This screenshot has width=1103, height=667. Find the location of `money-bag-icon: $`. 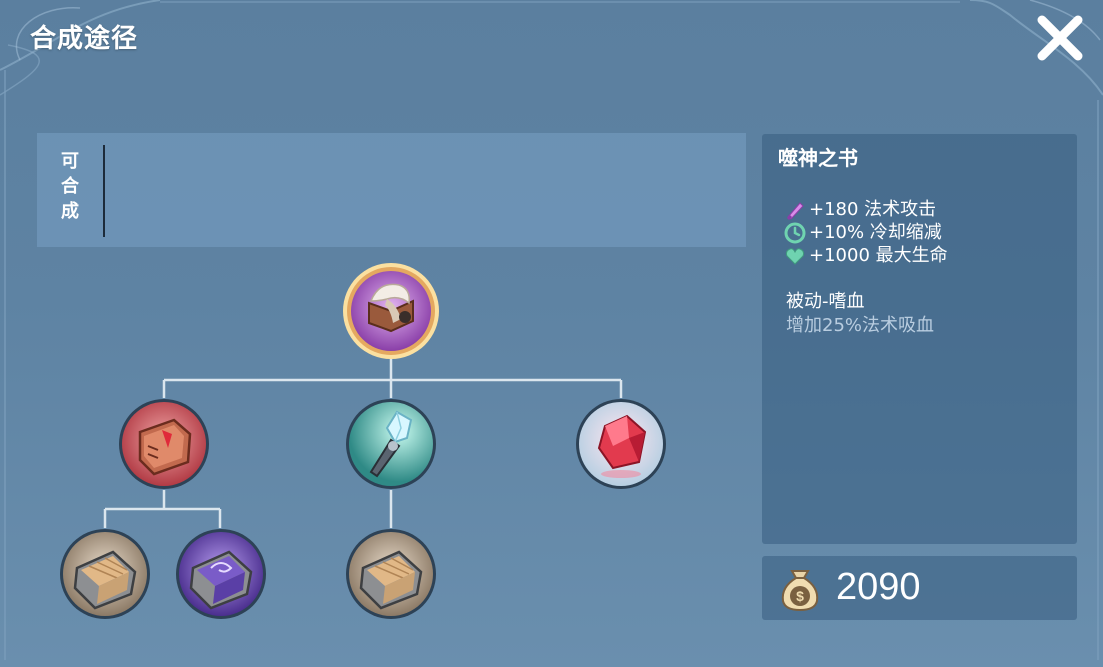

money-bag-icon: $ is located at coordinates (800, 591).